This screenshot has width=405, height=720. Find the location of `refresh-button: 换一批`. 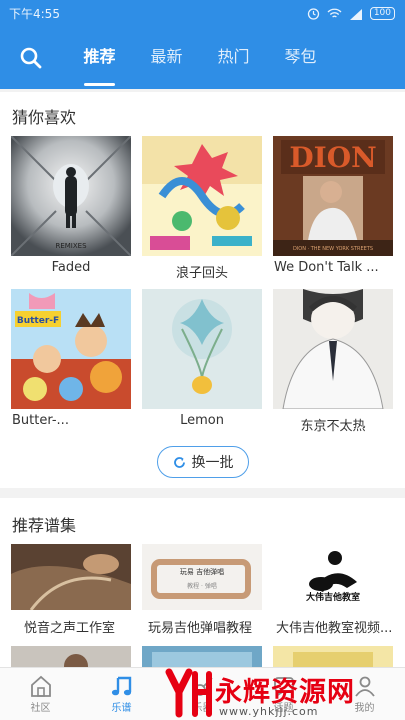

refresh-button: 换一批 is located at coordinates (203, 462).